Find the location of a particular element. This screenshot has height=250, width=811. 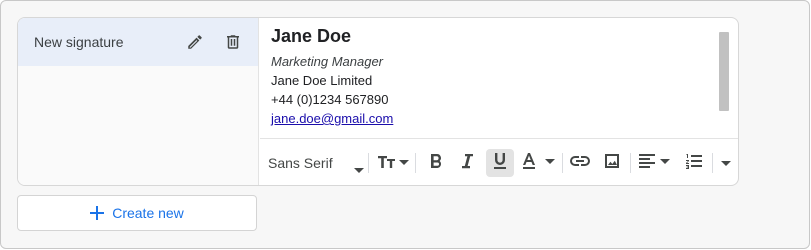

trash-icon is located at coordinates (233, 42).